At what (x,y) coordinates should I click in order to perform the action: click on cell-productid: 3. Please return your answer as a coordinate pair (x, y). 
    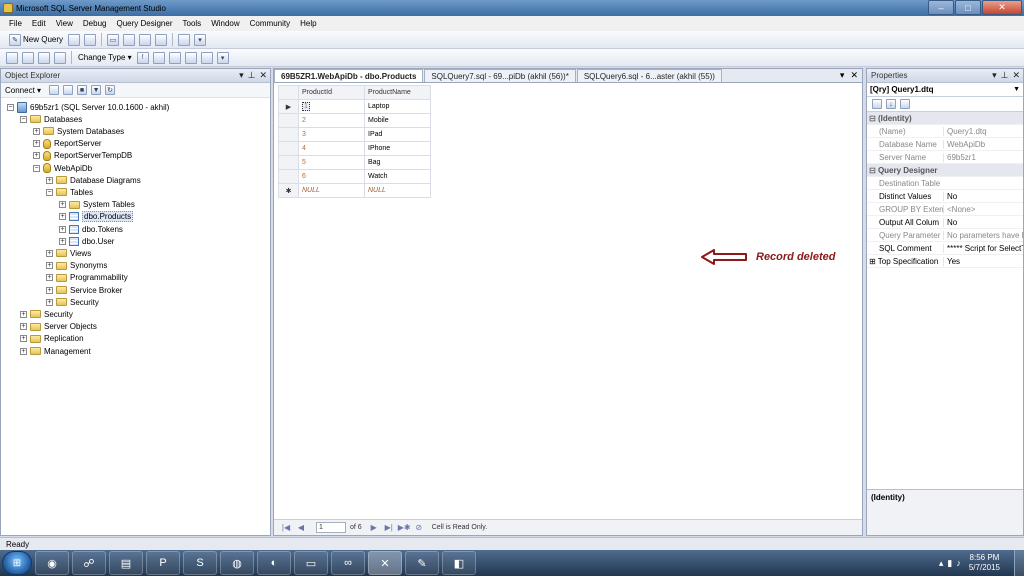
    Looking at the image, I should click on (331, 134).